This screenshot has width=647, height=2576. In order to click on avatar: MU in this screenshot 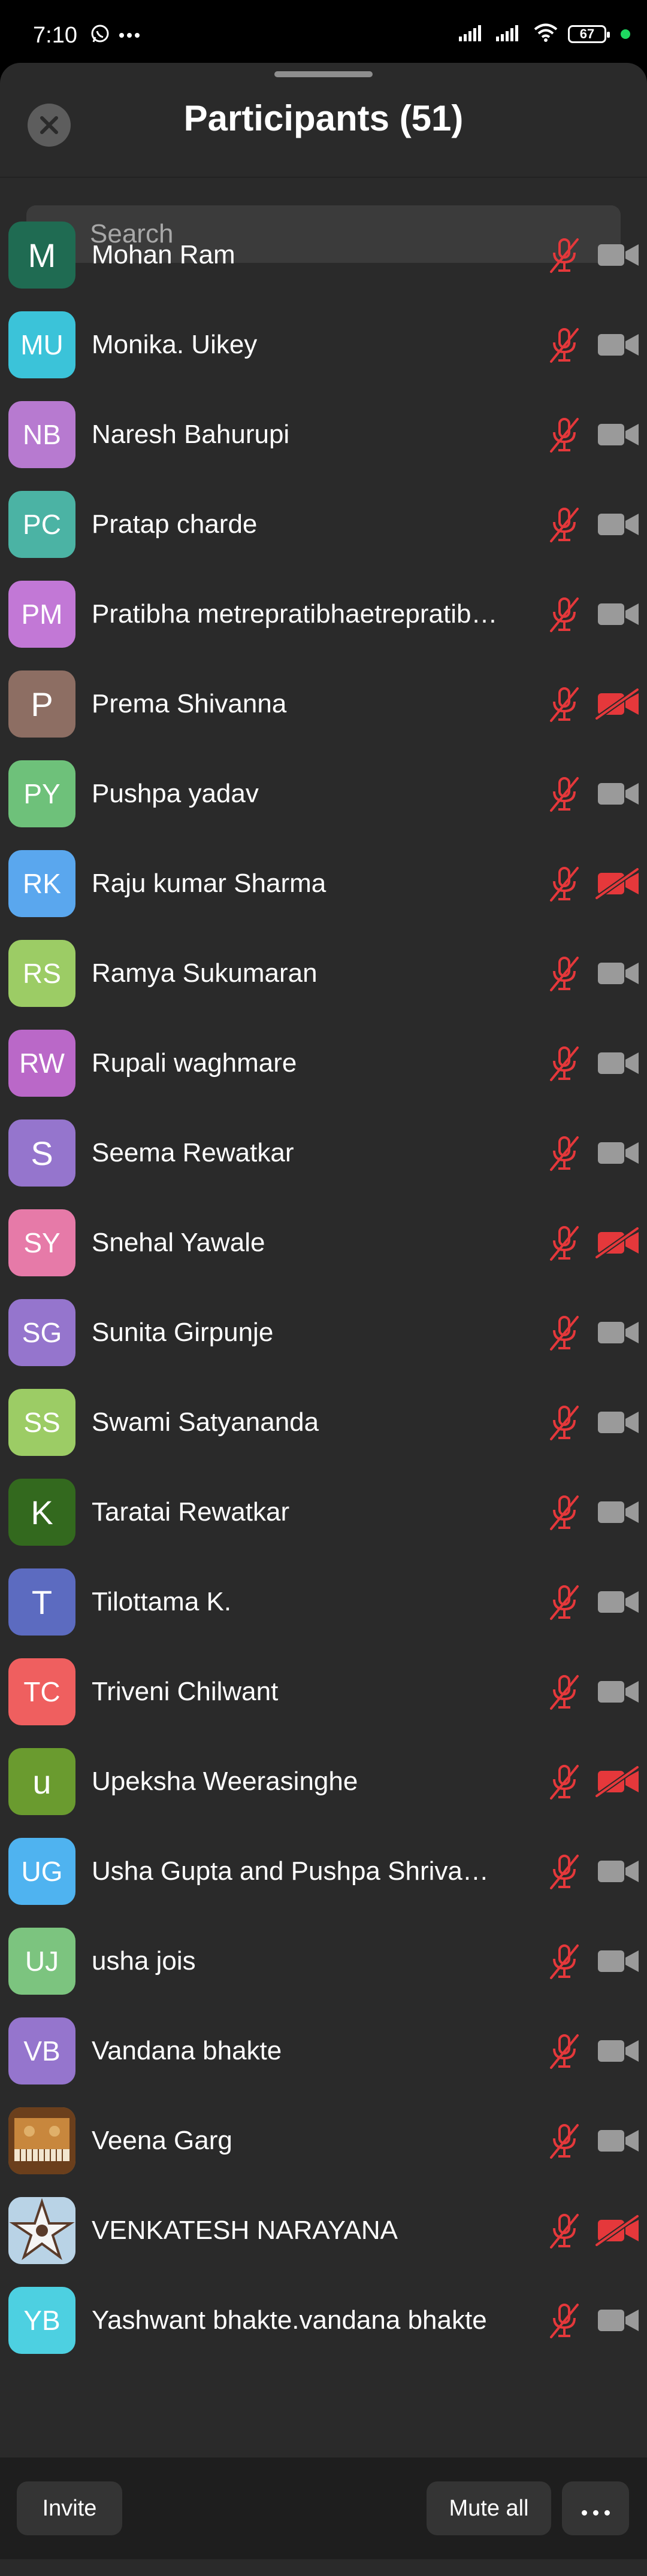, I will do `click(41, 345)`.